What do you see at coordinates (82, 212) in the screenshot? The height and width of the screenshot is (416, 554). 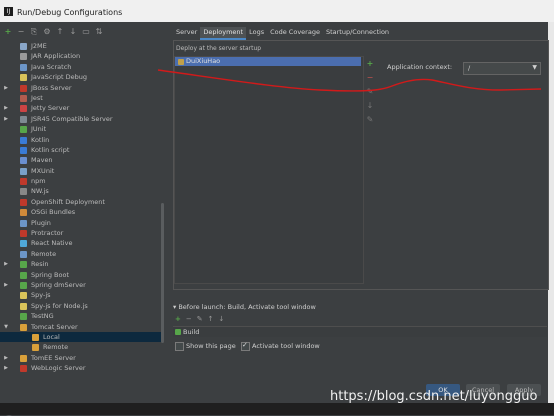 I see `tree-item: OSGi Bundles` at bounding box center [82, 212].